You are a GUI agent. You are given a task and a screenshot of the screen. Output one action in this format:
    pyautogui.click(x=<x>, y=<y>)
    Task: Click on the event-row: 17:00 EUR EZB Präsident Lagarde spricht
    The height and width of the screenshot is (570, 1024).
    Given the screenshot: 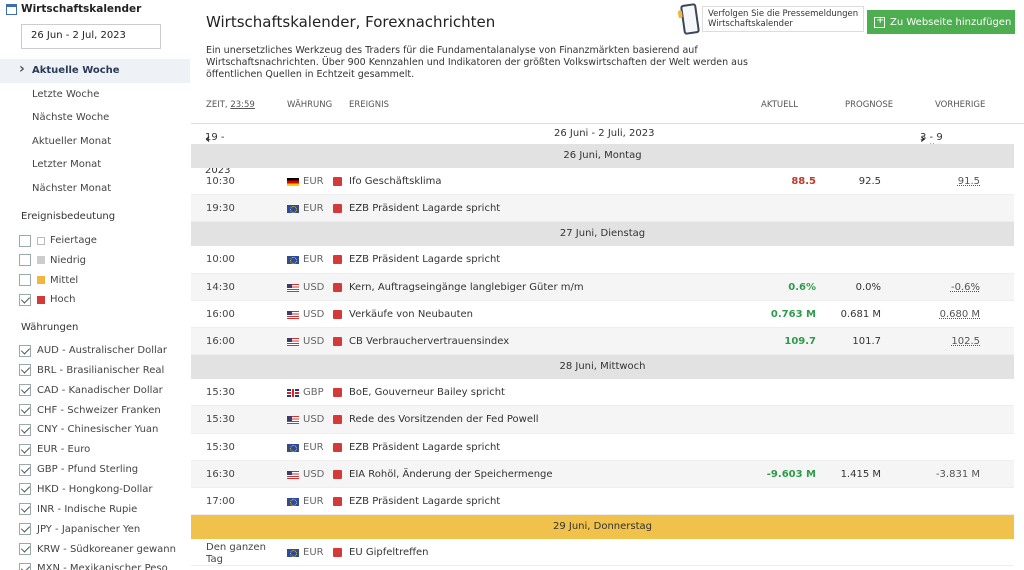 What is the action you would take?
    pyautogui.click(x=602, y=502)
    